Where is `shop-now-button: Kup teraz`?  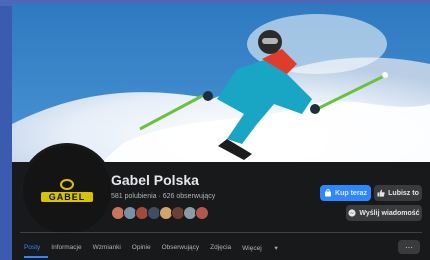
shop-now-button: Kup teraz is located at coordinates (345, 193).